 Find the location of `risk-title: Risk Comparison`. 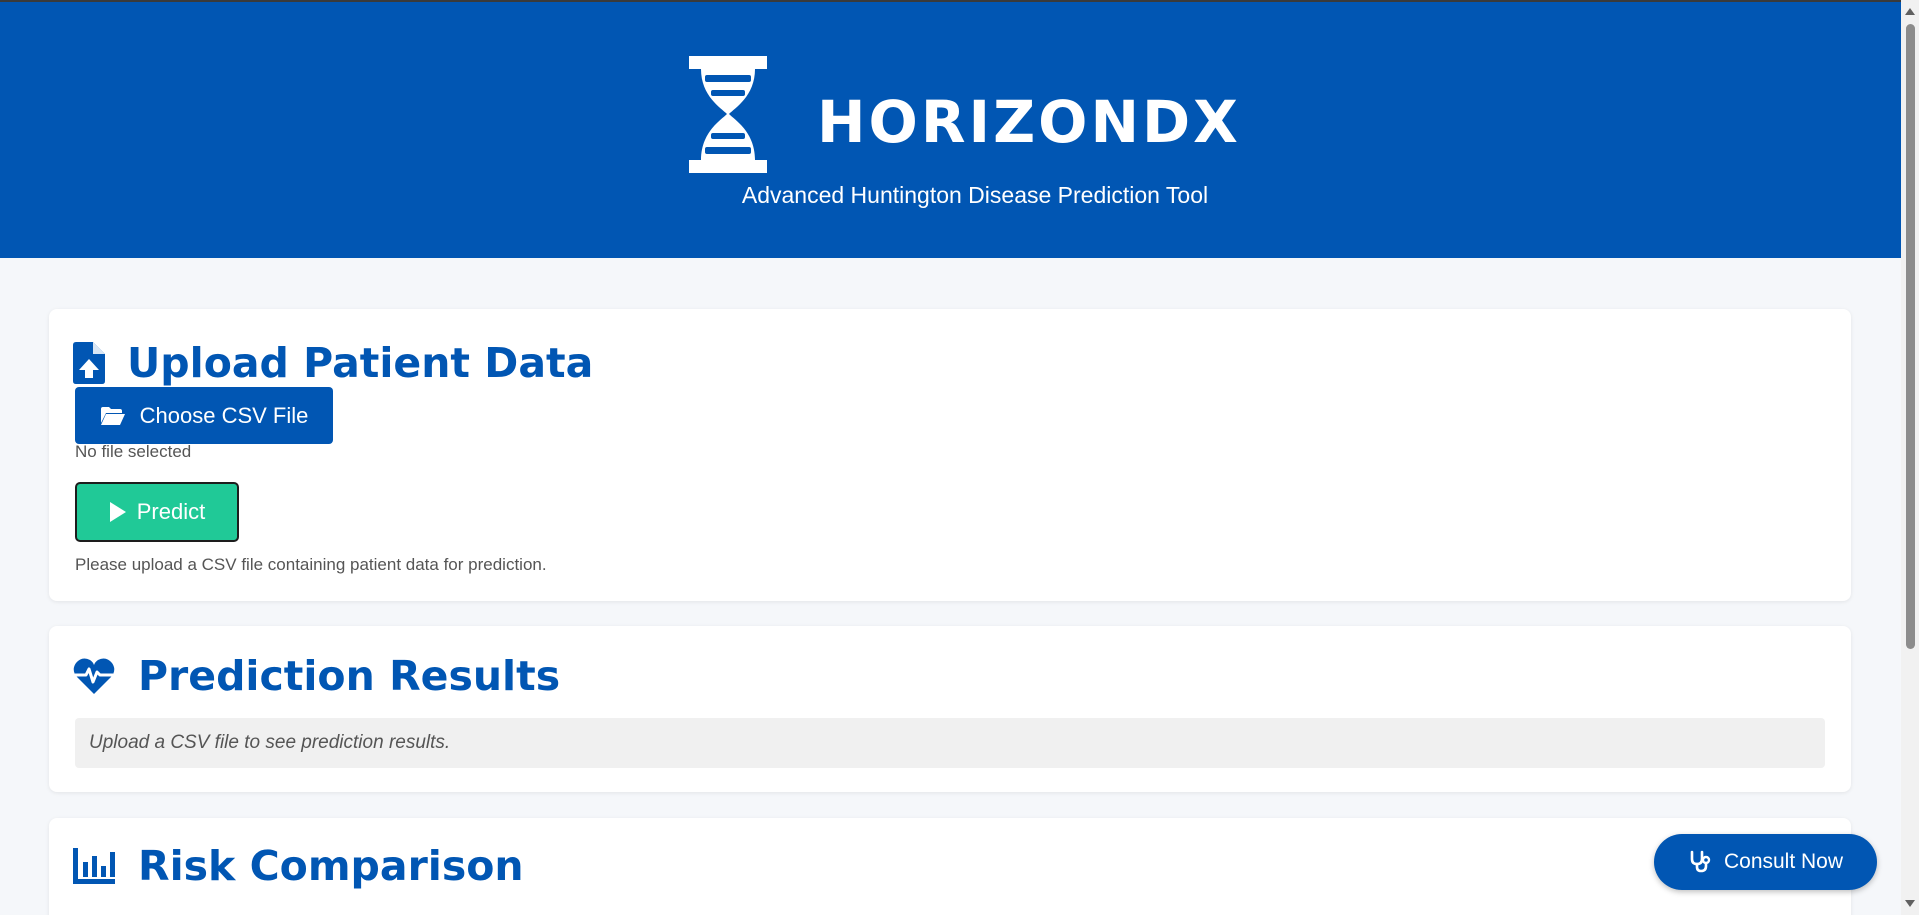

risk-title: Risk Comparison is located at coordinates (298, 866).